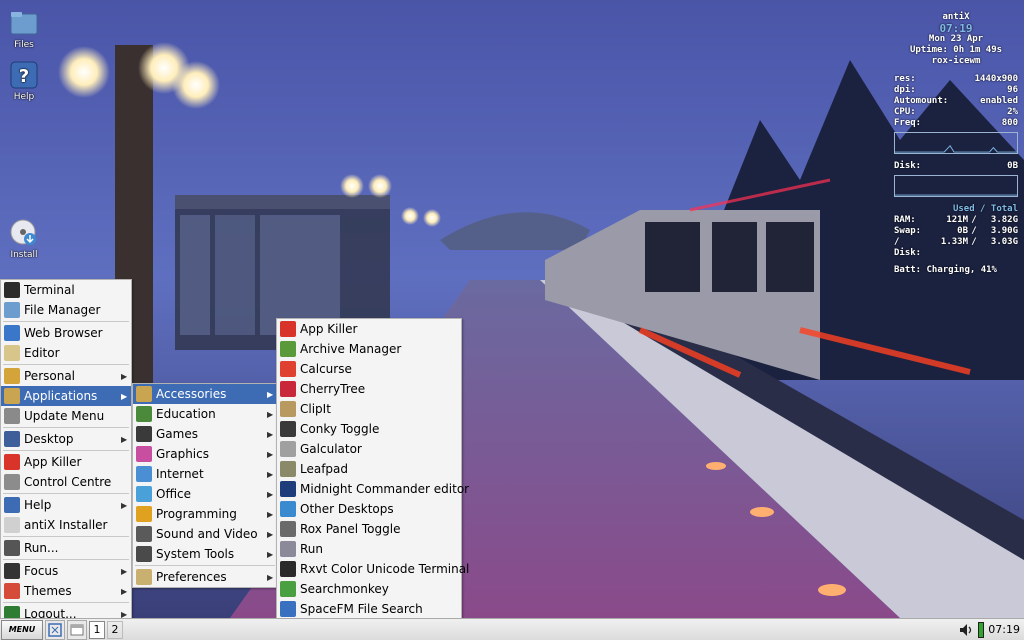 The width and height of the screenshot is (1024, 640). Describe the element at coordinates (180, 474) in the screenshot. I see `menu-item-label: Internet` at that location.